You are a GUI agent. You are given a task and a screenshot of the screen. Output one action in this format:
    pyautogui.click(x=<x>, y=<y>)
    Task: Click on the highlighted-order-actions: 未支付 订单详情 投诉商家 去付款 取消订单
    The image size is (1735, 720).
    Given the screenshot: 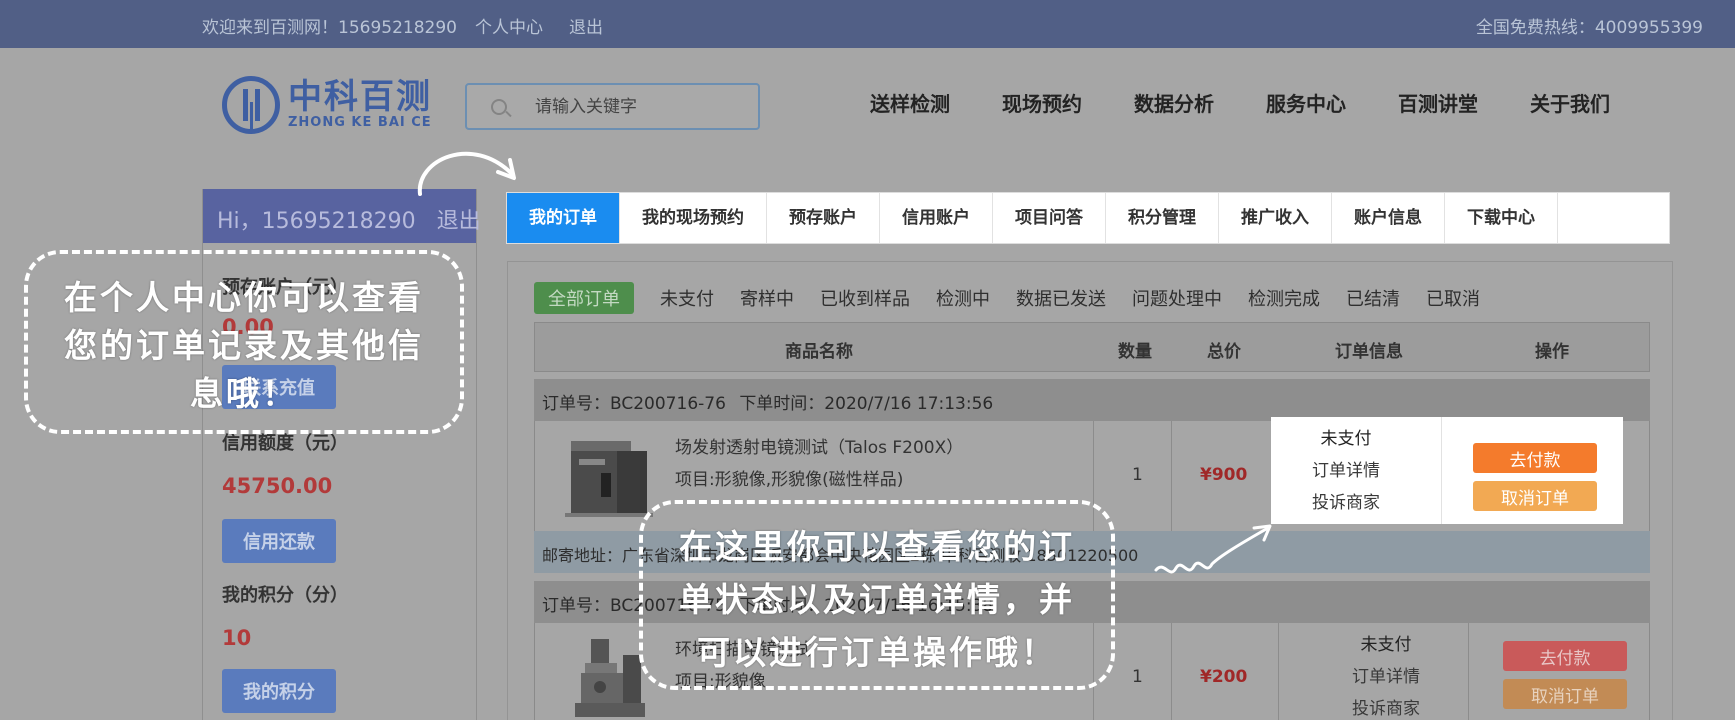 What is the action you would take?
    pyautogui.click(x=1447, y=470)
    